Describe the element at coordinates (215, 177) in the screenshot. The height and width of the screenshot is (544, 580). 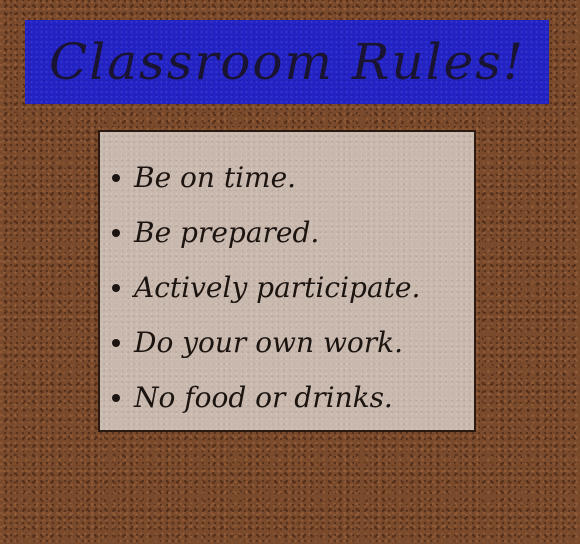
I see `rule-text: Be on time.` at that location.